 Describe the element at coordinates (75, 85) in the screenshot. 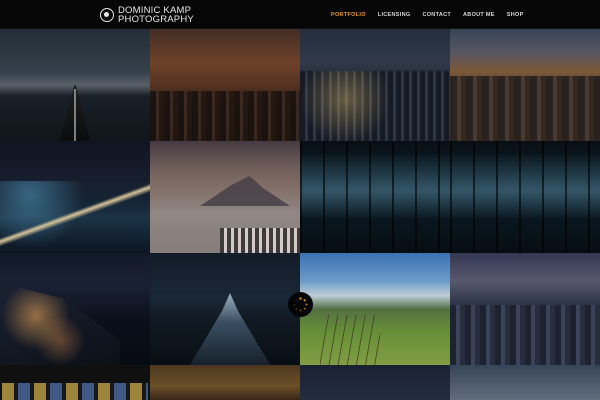

I see `portfolio-tile-road` at that location.